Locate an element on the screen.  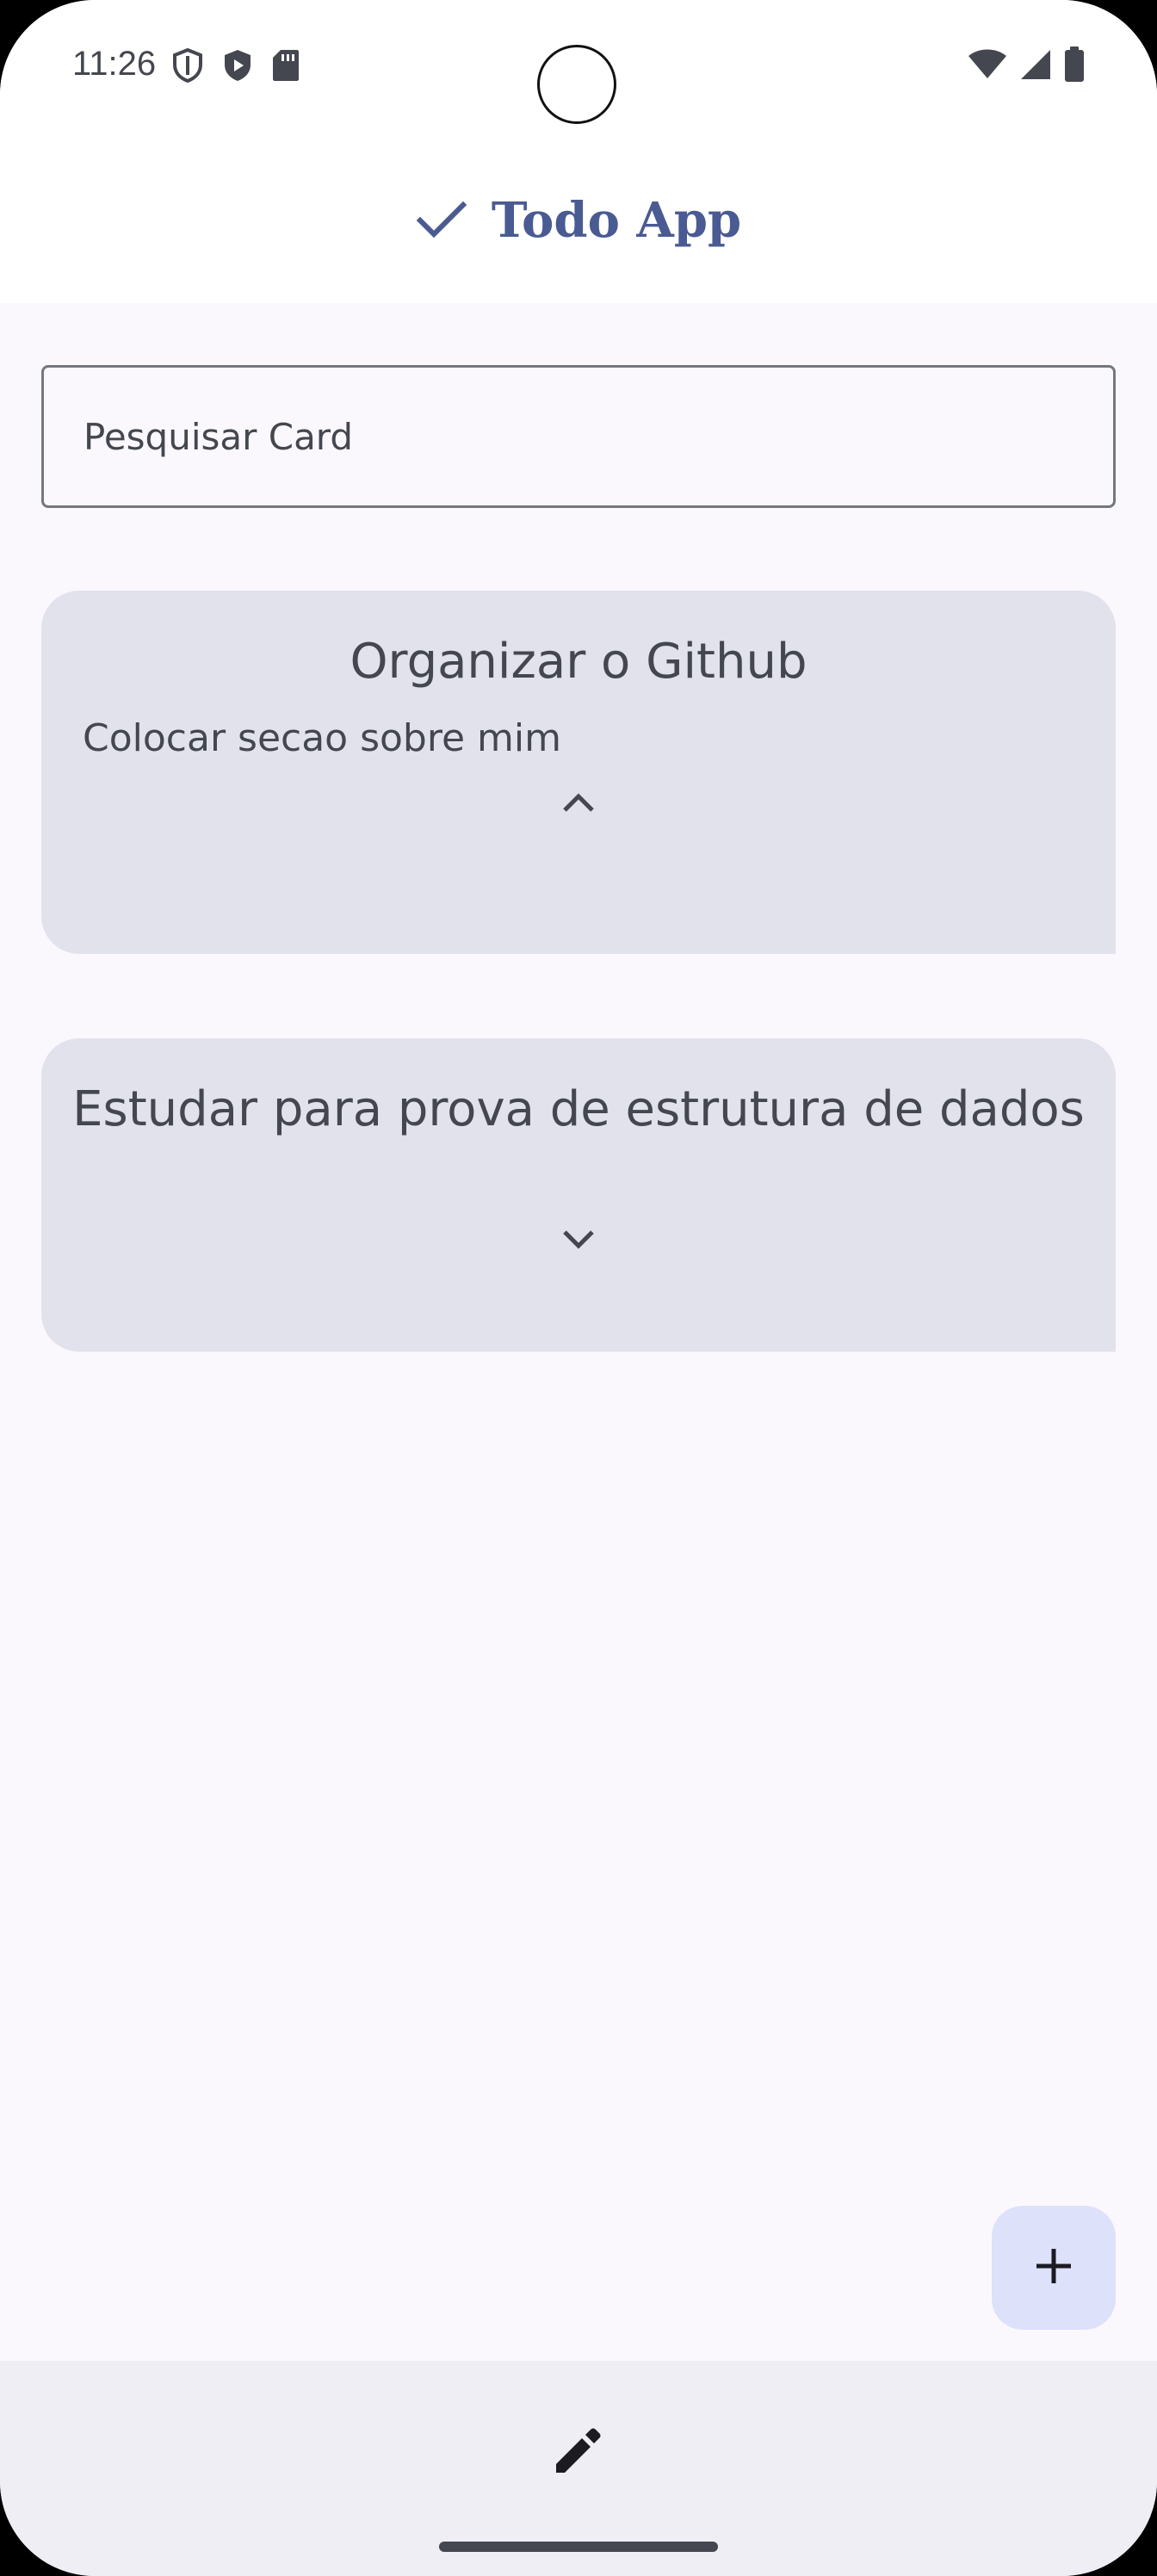
chevron-up-icon is located at coordinates (579, 804).